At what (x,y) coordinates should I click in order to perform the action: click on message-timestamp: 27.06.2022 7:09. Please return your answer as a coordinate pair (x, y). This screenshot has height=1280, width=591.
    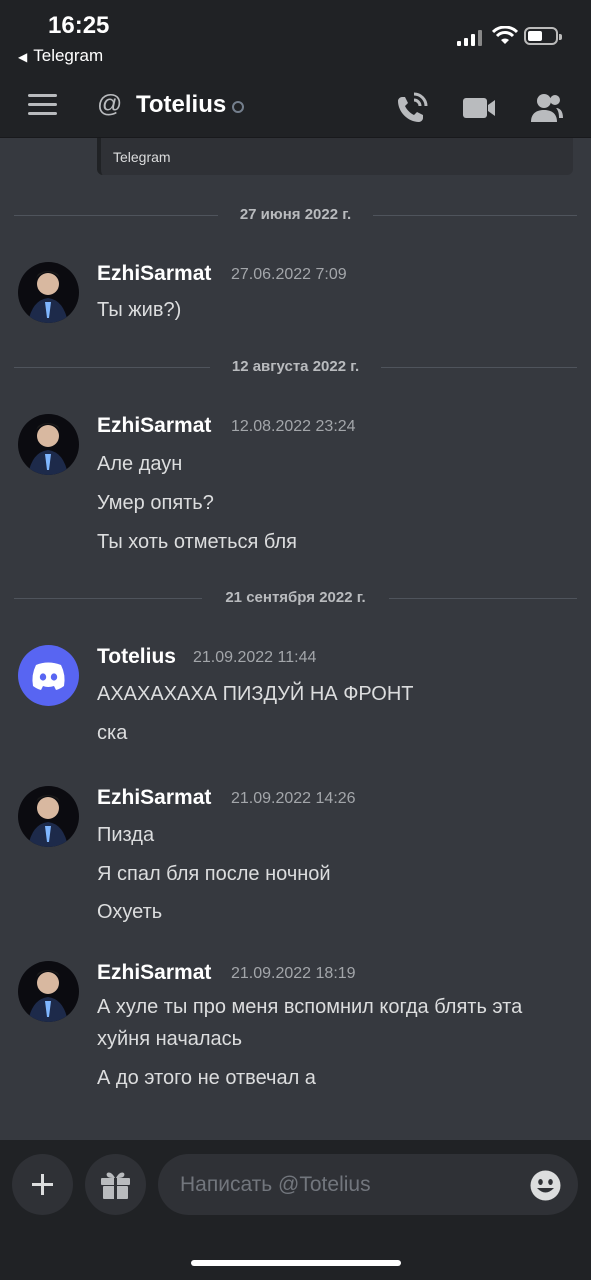
    Looking at the image, I should click on (289, 274).